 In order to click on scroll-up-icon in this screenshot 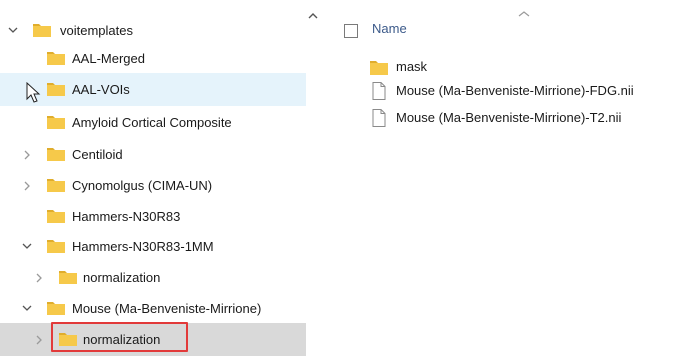, I will do `click(313, 14)`.